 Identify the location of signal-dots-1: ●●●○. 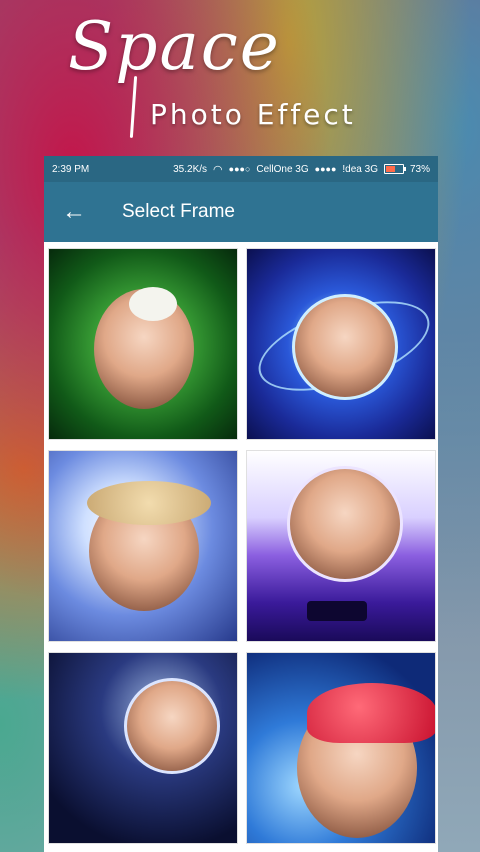
(239, 169).